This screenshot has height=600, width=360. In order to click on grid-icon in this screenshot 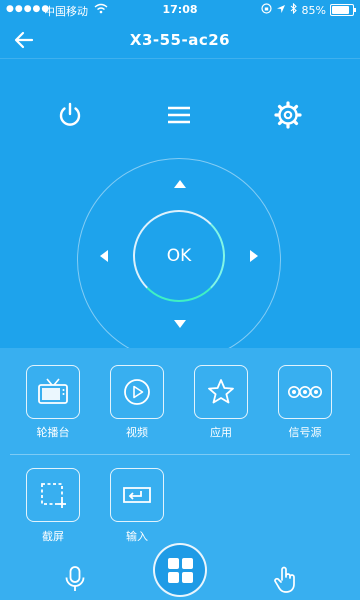, I will do `click(180, 570)`.